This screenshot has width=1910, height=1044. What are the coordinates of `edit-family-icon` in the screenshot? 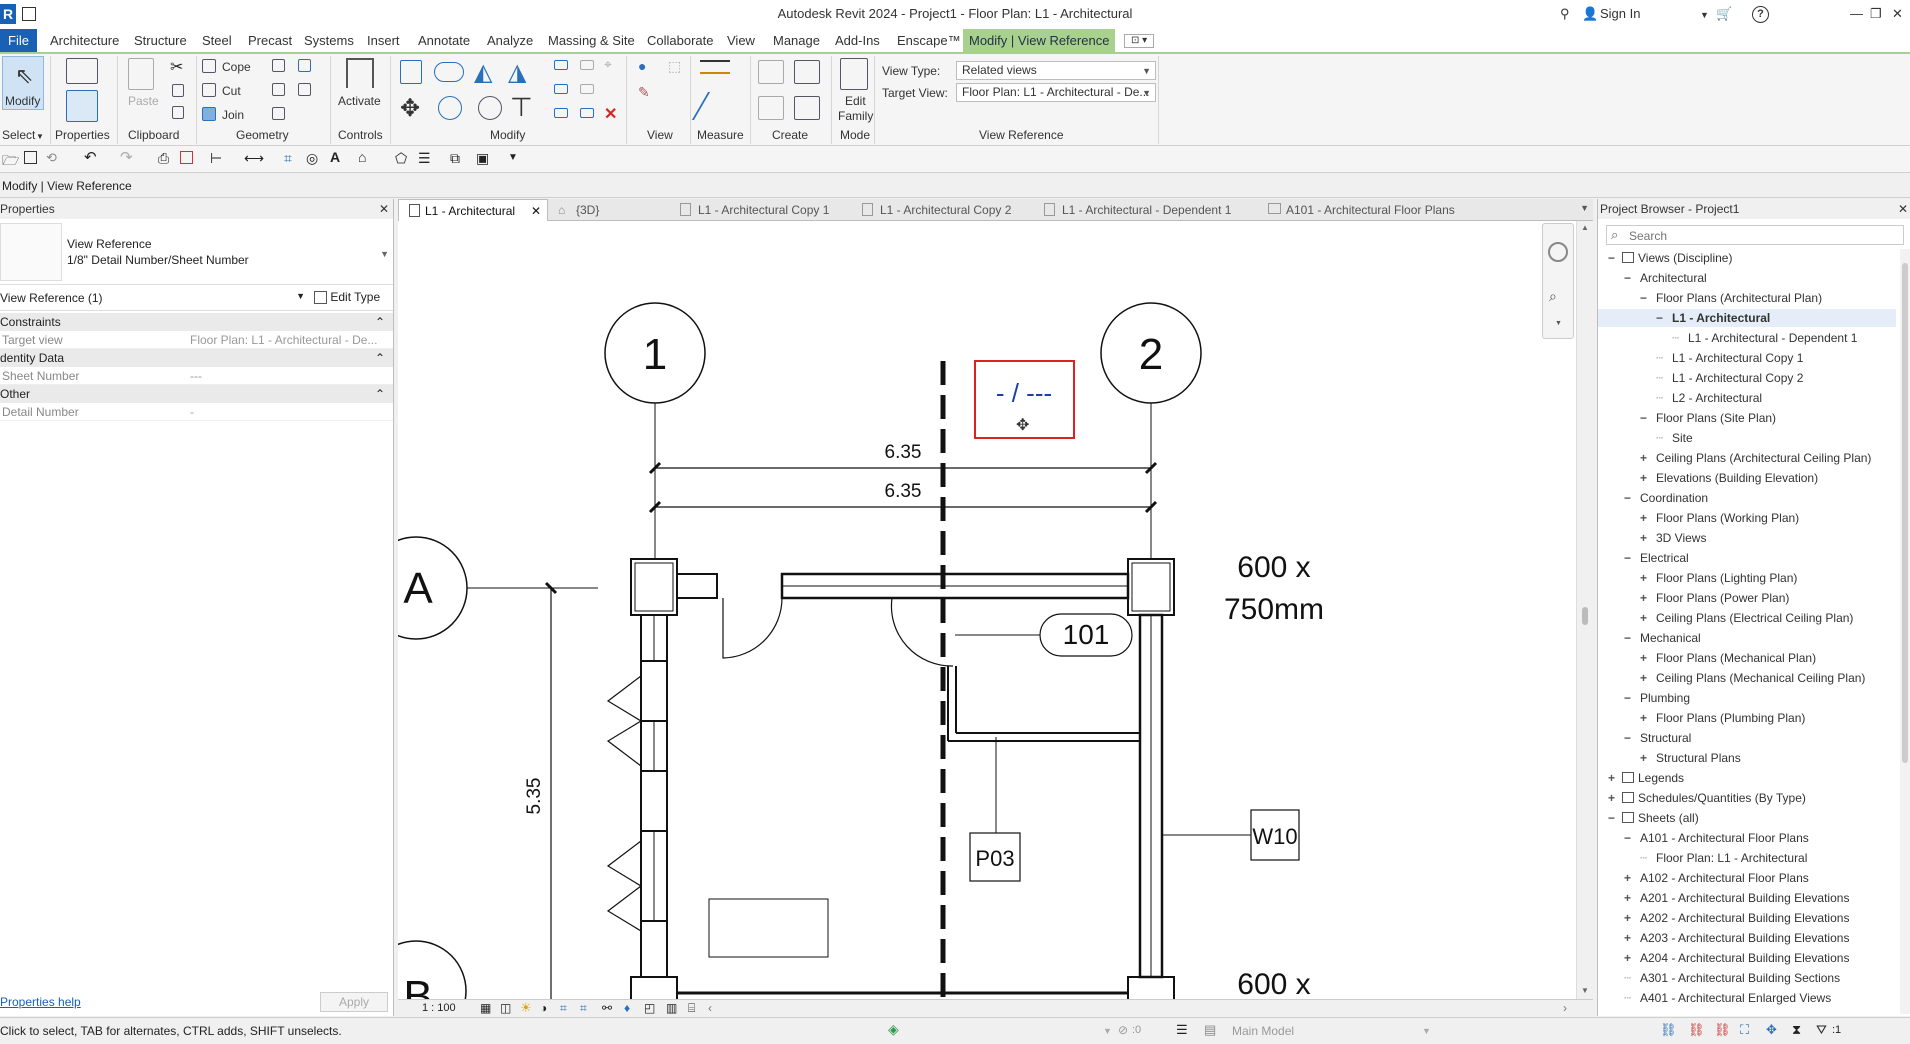 It's located at (854, 74).